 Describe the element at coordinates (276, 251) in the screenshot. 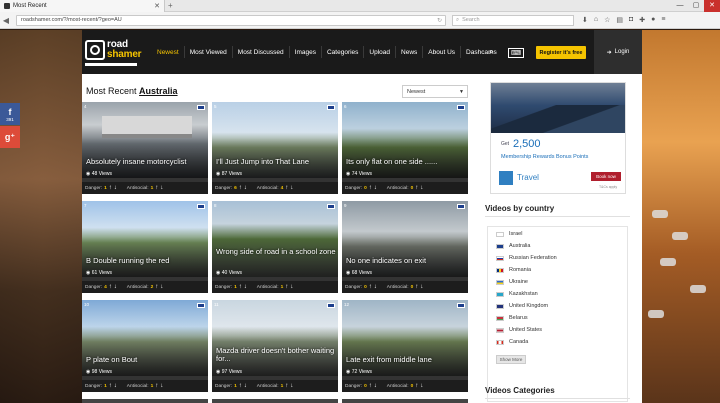

I see `video-title: Wrong side of road in a school zone` at that location.